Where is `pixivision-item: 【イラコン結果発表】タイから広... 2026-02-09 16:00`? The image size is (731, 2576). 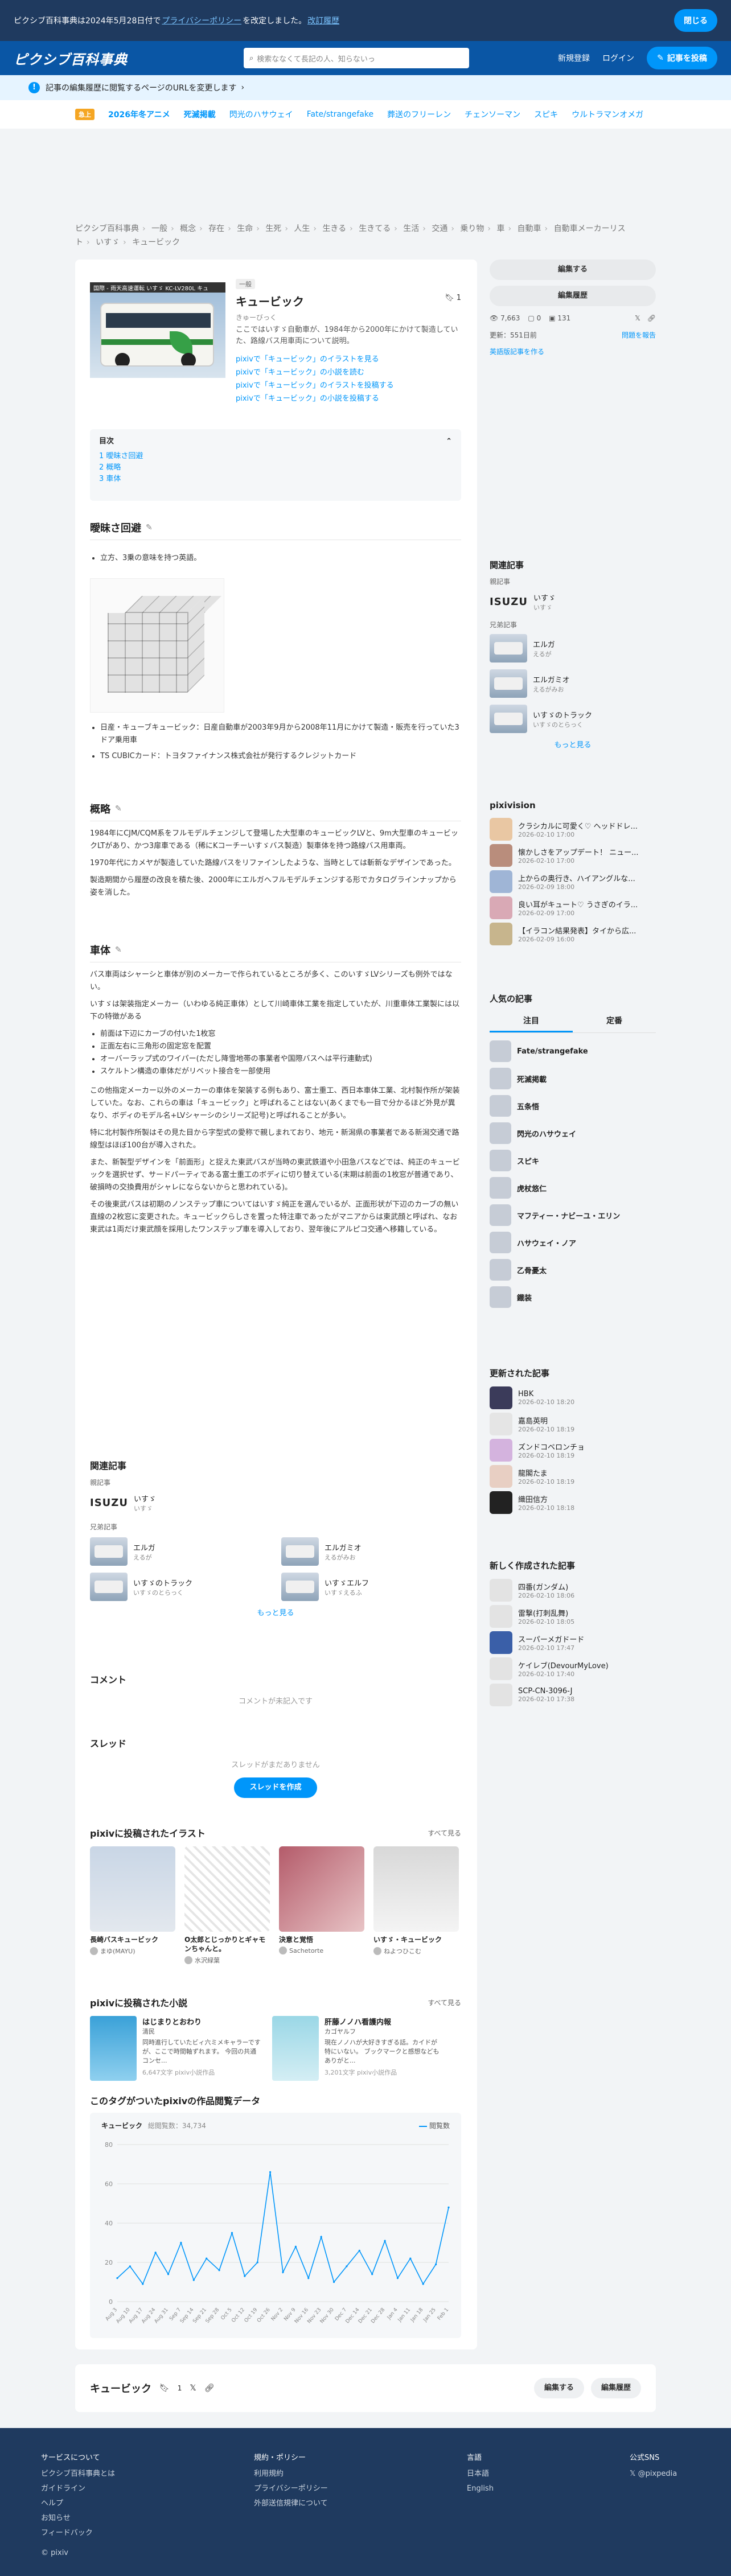 pixivision-item: 【イラコン結果発表】タイから広... 2026-02-09 16:00 is located at coordinates (573, 934).